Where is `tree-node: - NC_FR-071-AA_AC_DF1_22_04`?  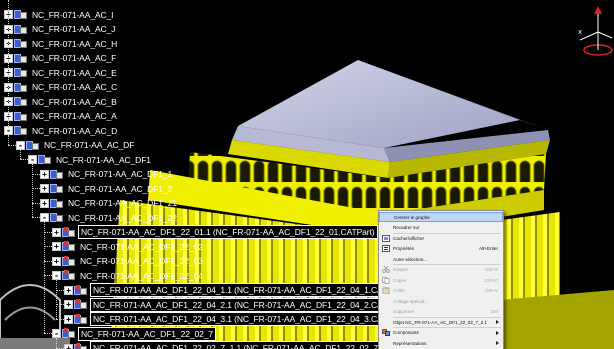
tree-node: - NC_FR-071-AA_AC_DF1_22_04 is located at coordinates (128, 275).